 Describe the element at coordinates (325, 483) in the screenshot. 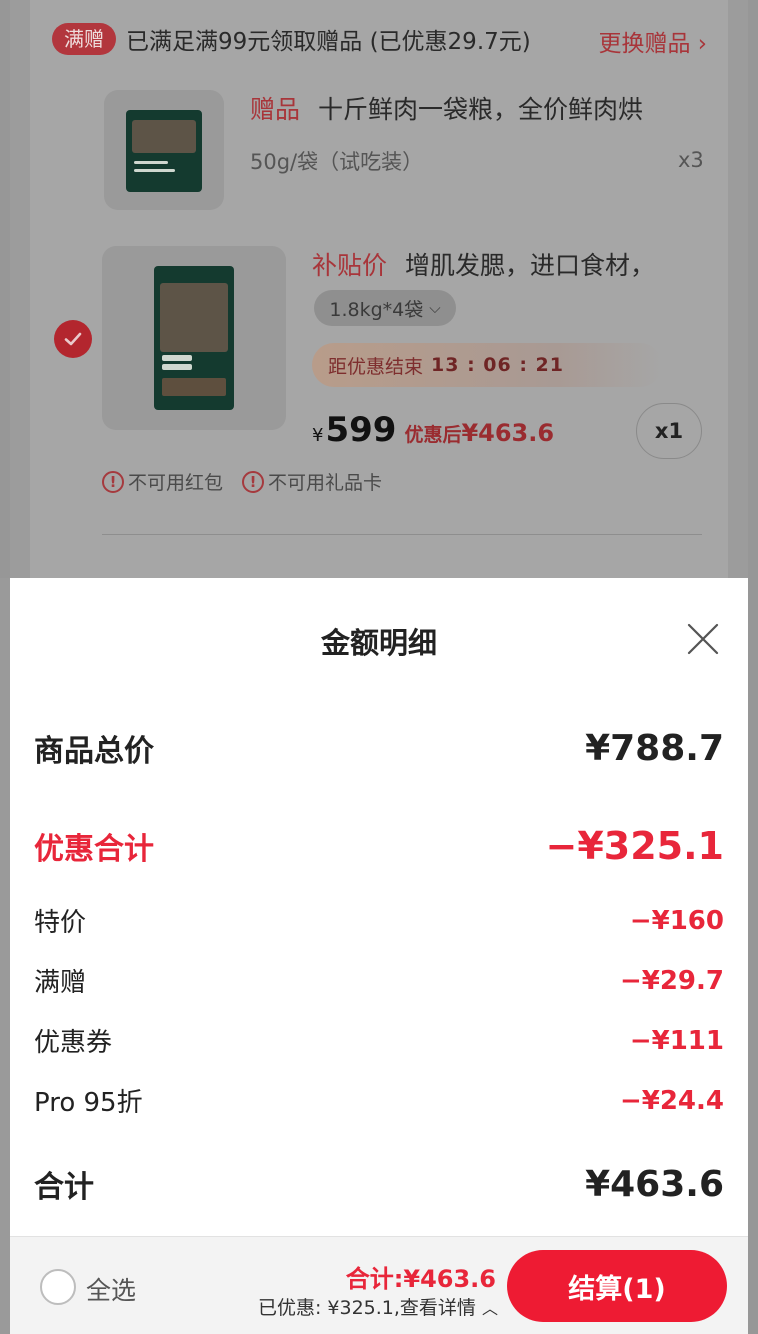

I see `warning-text: 不可用礼品卡` at that location.